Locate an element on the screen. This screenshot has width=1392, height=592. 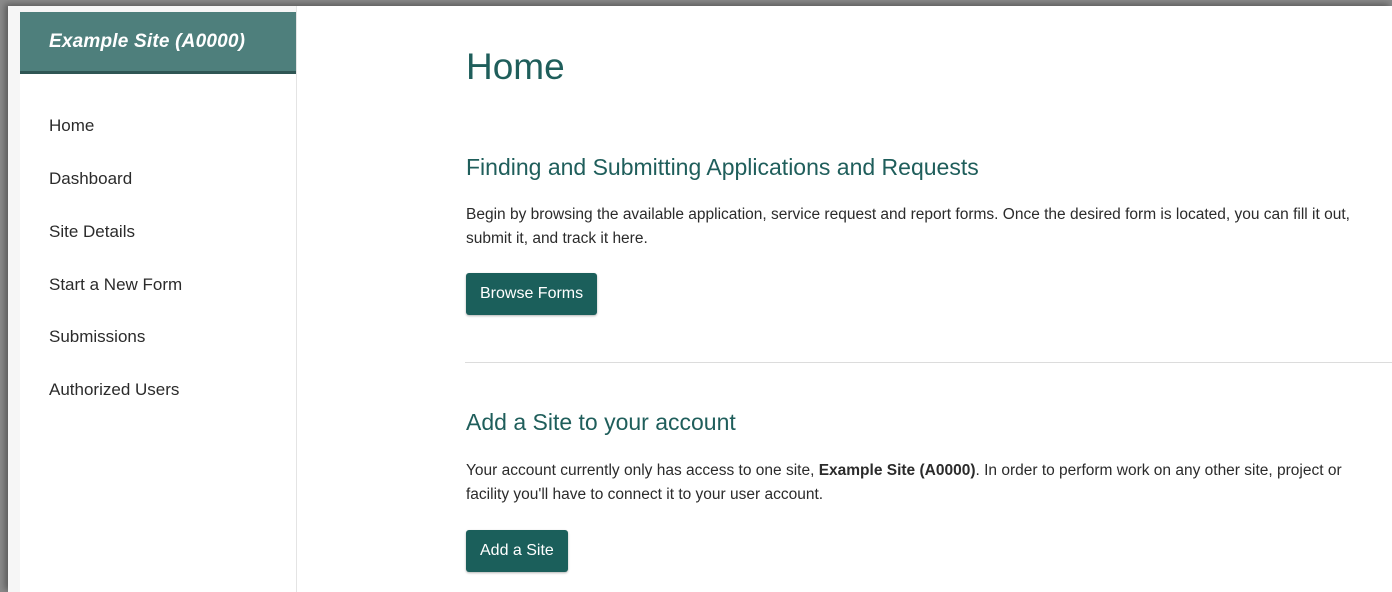
sidebar-item-home: Home is located at coordinates (71, 126).